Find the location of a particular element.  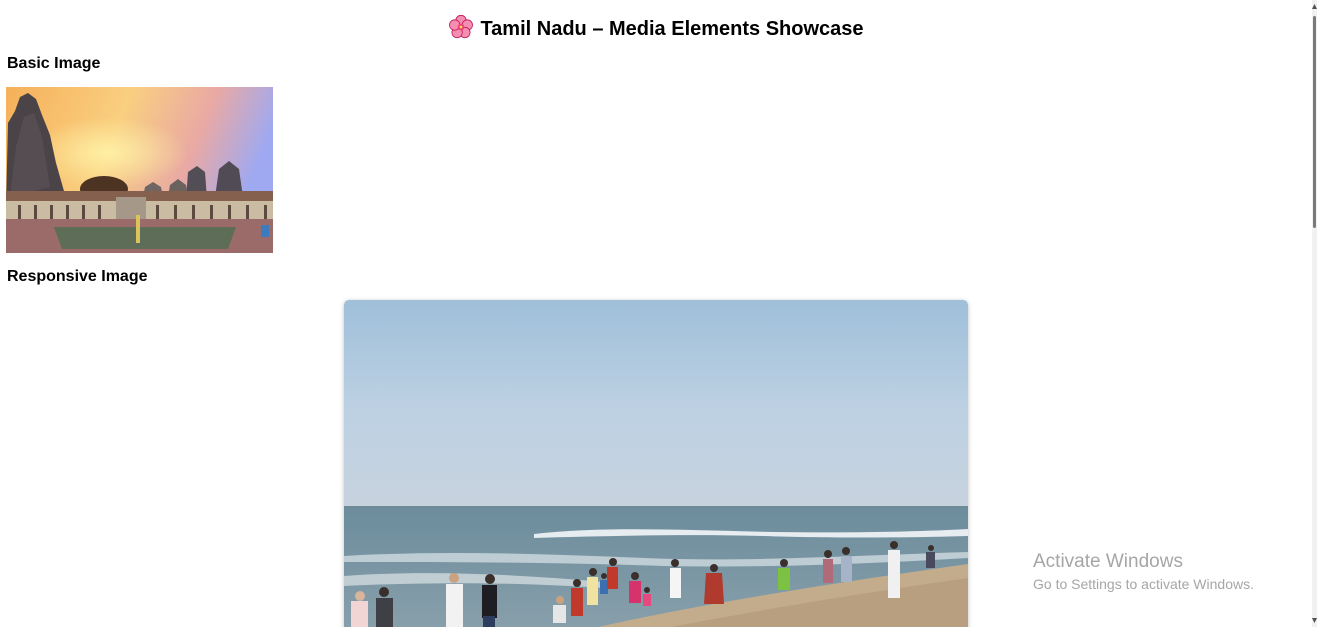

page-title: Tamil Nadu – Media Elements Showcase is located at coordinates (656, 28).